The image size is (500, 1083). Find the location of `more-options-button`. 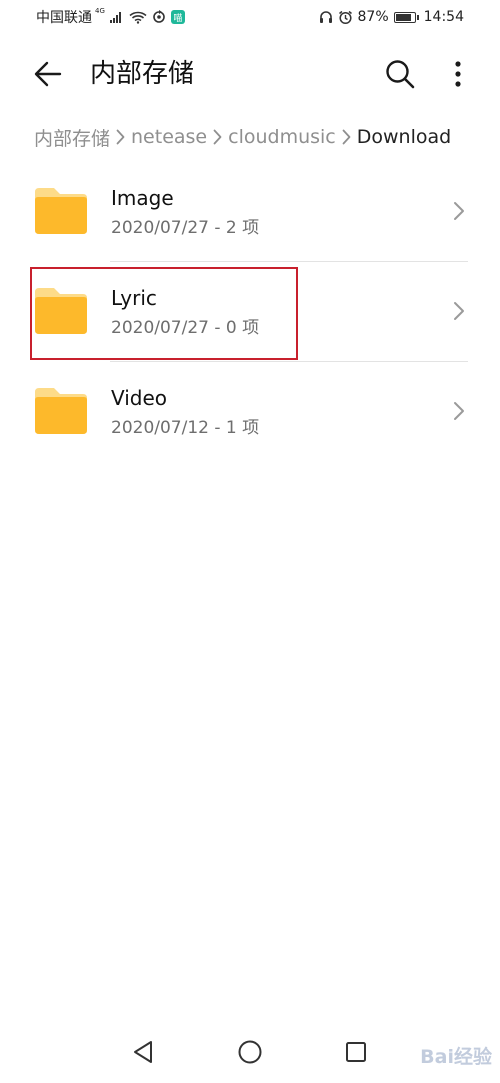

more-options-button is located at coordinates (458, 74).